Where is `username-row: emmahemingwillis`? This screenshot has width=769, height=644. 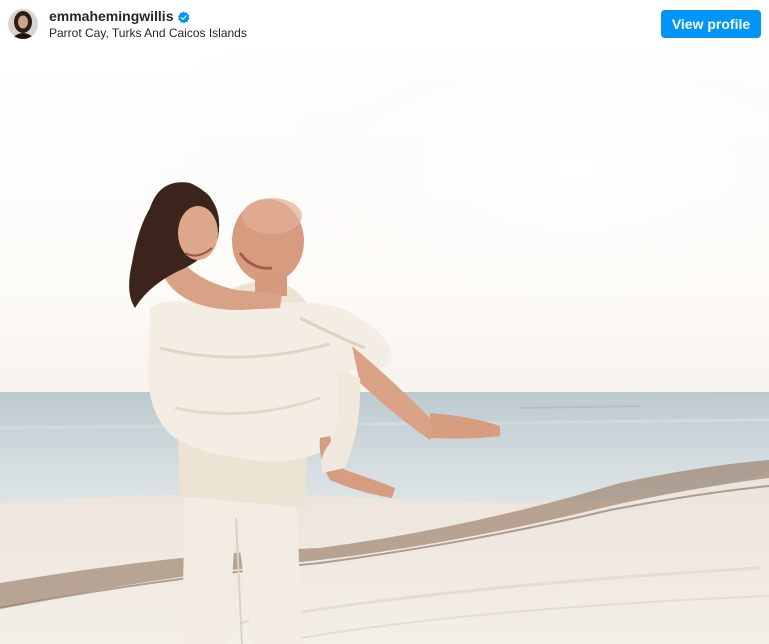
username-row: emmahemingwillis is located at coordinates (148, 16).